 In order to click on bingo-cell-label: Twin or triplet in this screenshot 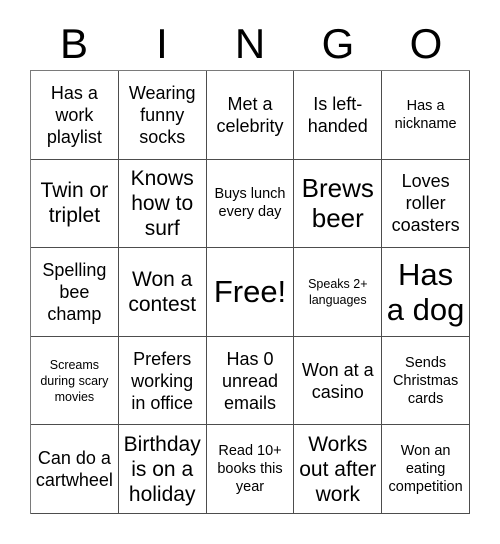, I will do `click(74, 203)`.